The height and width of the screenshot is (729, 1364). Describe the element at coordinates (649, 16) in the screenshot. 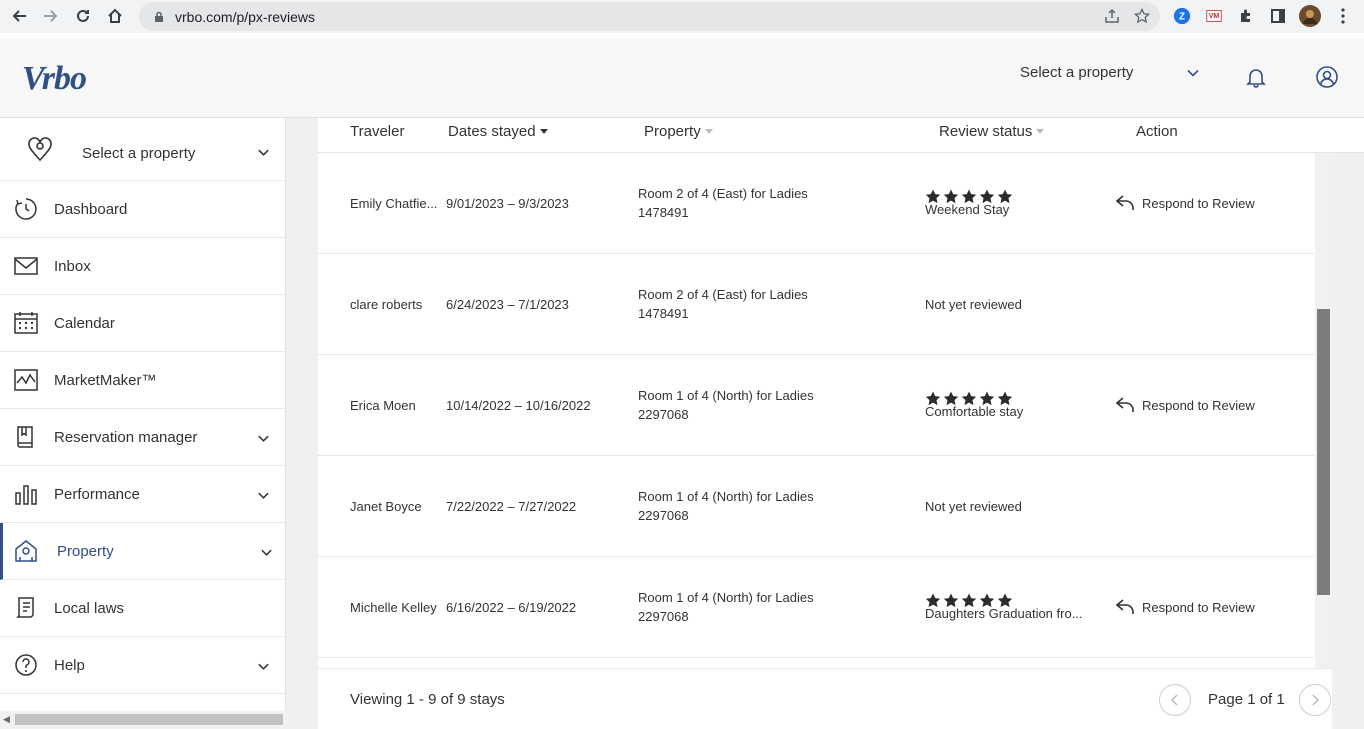

I see `address-bar: vrbo.com/p/px-reviews` at that location.